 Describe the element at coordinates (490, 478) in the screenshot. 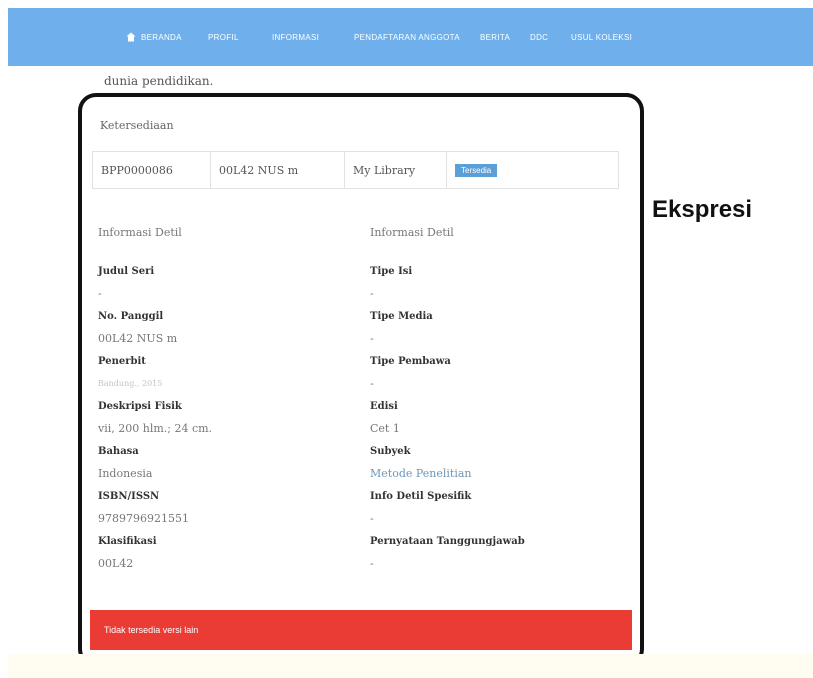

I see `subject-link: Metode Penelitian` at that location.